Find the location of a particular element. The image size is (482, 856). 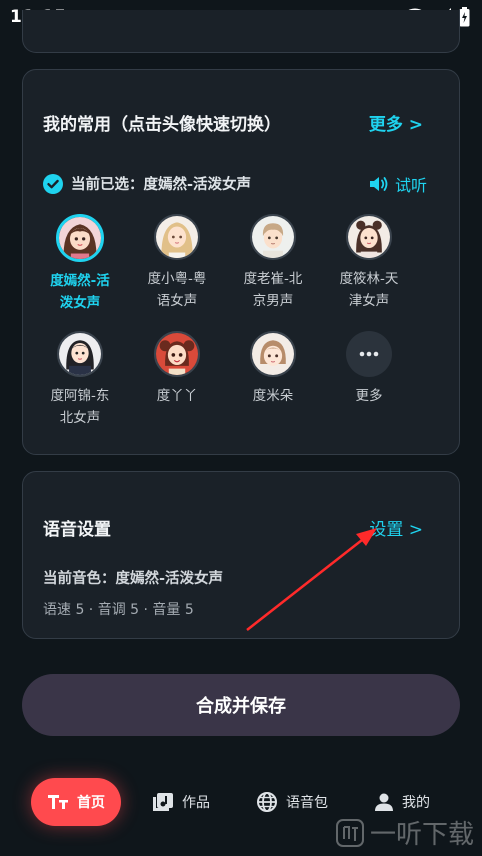

voice-settings-title: 语音设置 is located at coordinates (77, 530).